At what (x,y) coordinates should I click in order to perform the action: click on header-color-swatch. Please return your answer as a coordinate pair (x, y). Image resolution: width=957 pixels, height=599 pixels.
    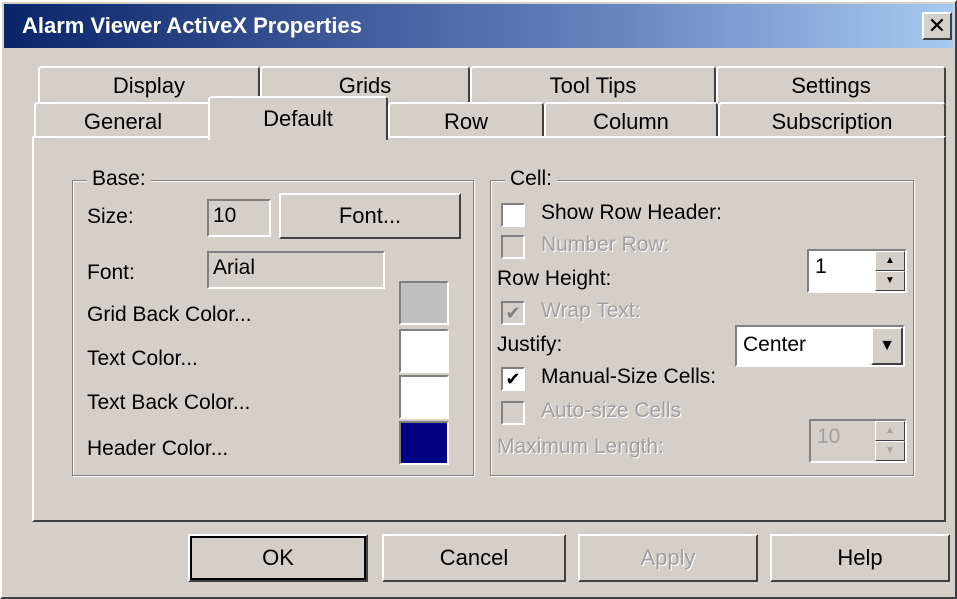
    Looking at the image, I should click on (424, 443).